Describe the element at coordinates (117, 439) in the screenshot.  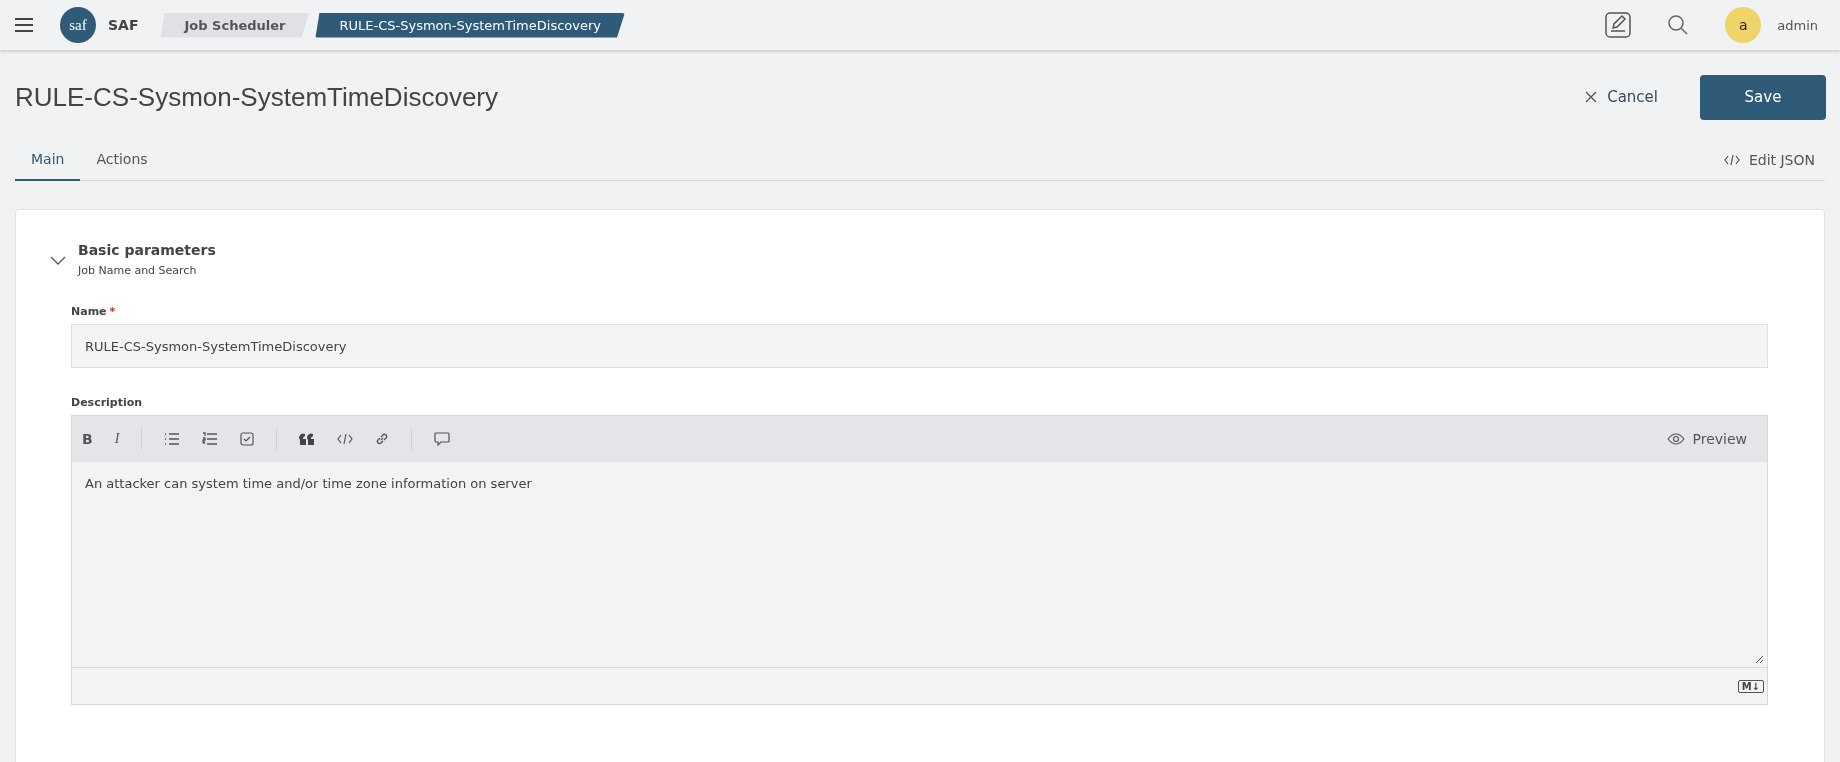
I see `italic-button: I` at that location.